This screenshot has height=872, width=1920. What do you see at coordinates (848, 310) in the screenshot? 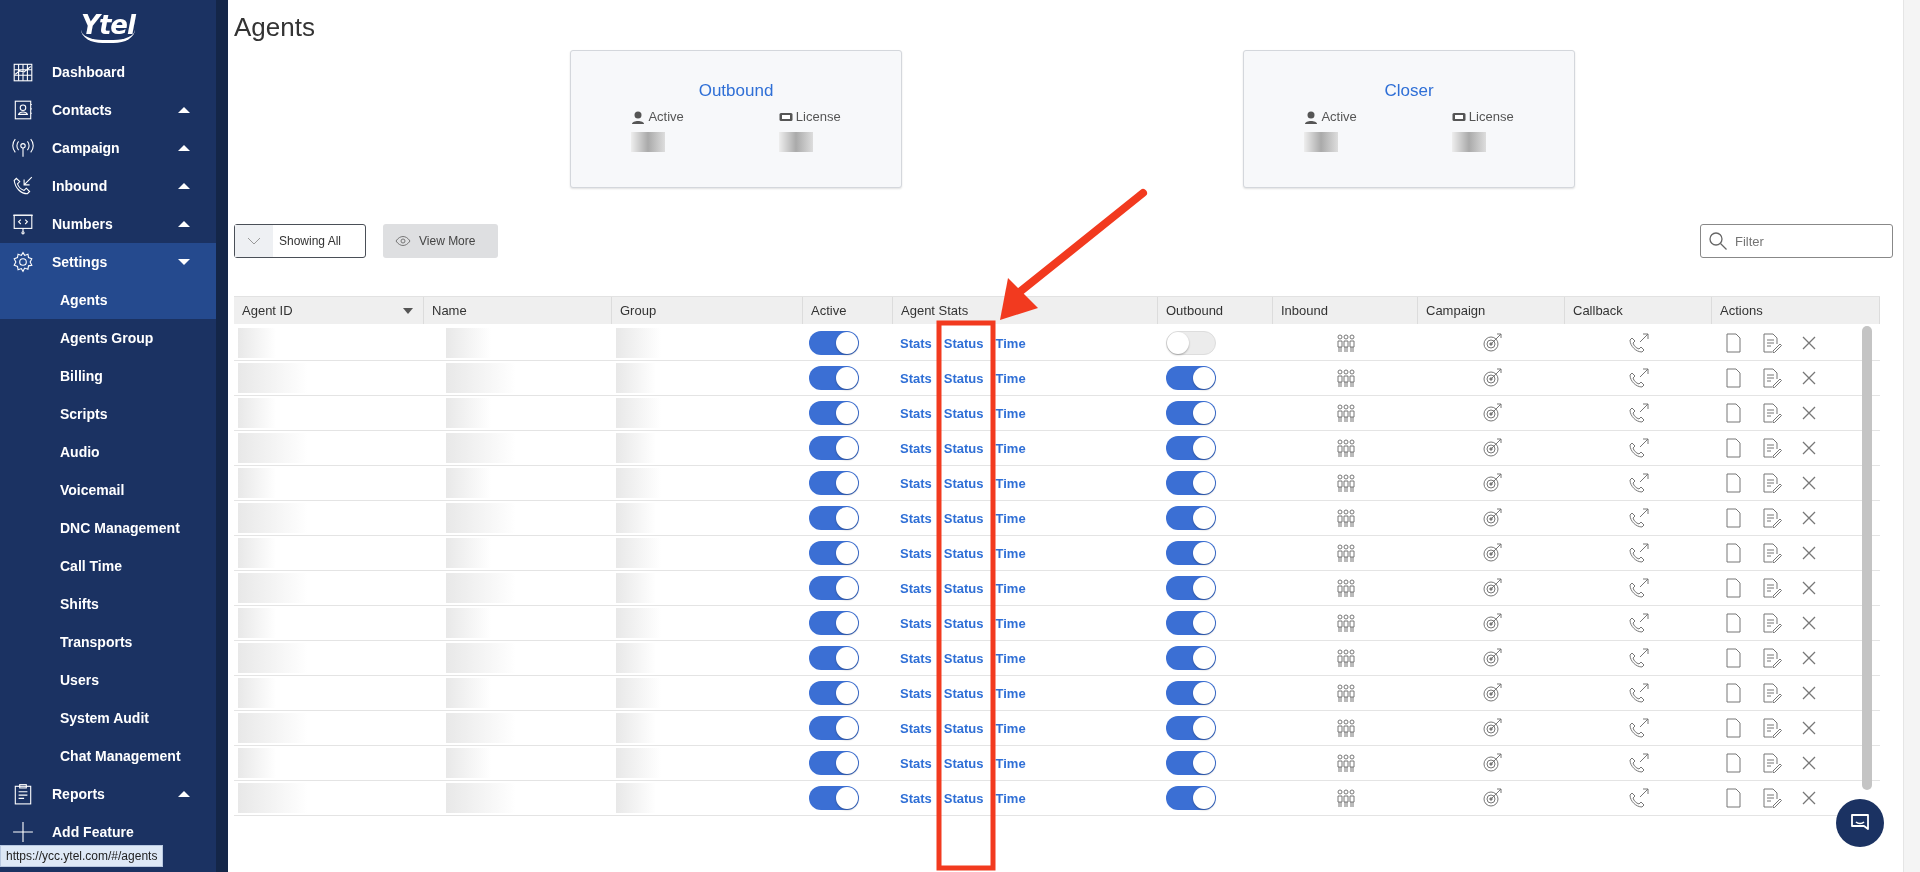
I see `column-header: Active` at bounding box center [848, 310].